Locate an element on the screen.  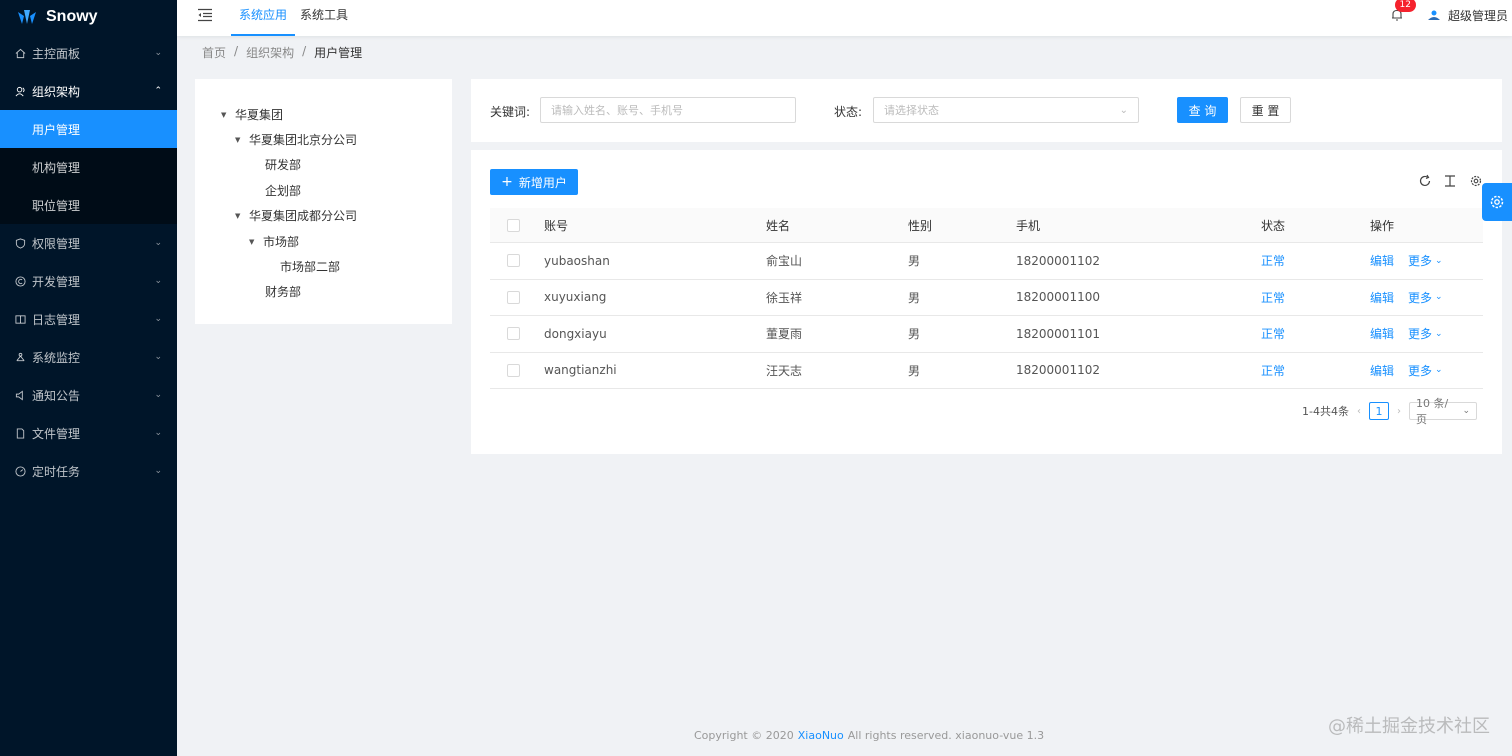
sidebar-item-user-management: 用户管理 is located at coordinates (88, 129).